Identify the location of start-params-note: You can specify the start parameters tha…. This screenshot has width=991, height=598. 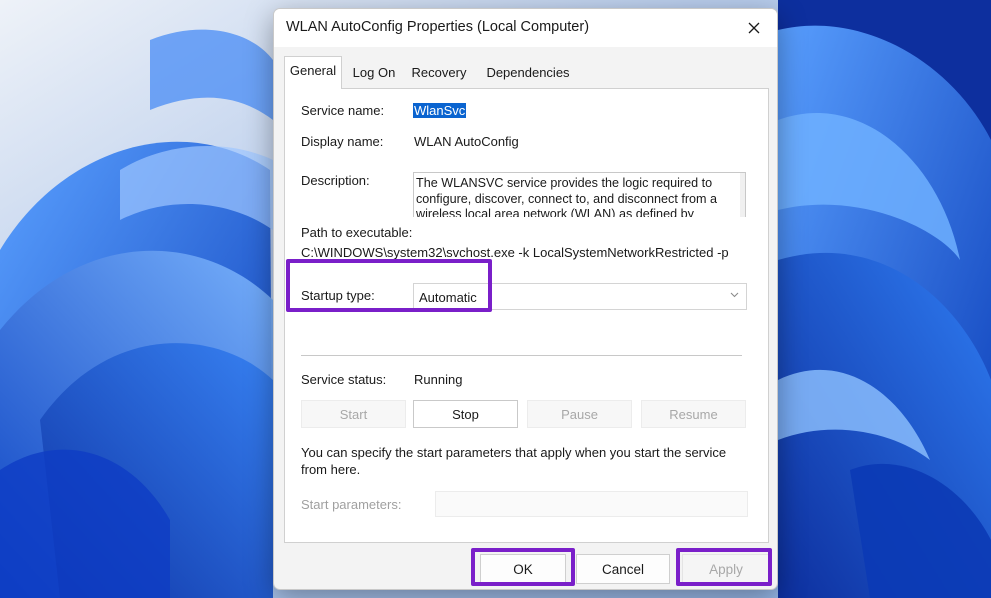
(514, 461).